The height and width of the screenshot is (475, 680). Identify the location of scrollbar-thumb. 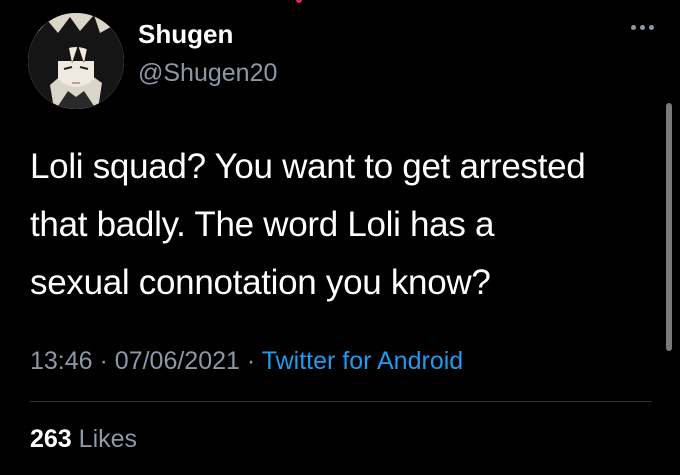
(669, 227).